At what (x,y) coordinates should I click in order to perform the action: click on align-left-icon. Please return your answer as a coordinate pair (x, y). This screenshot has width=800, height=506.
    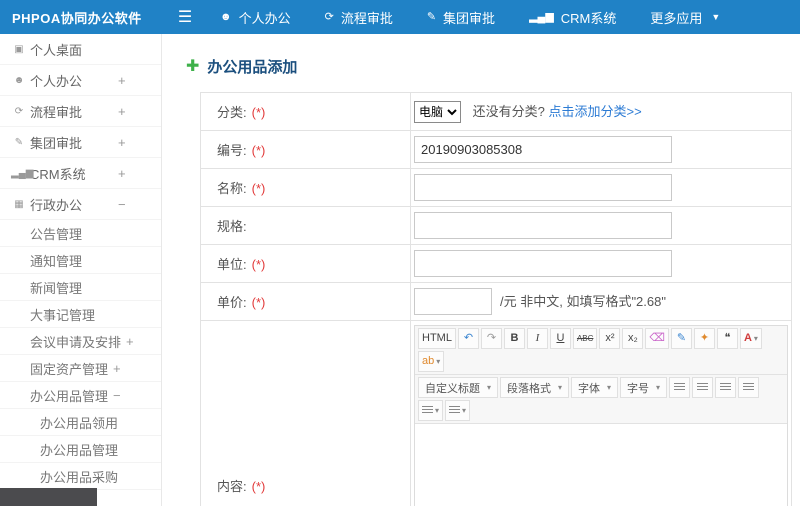
    Looking at the image, I should click on (680, 387).